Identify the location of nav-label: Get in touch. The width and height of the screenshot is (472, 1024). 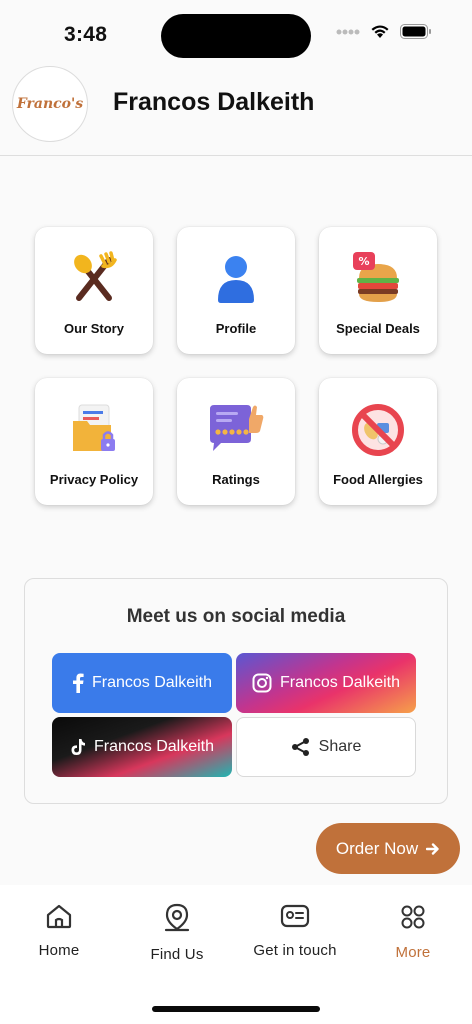
(295, 950).